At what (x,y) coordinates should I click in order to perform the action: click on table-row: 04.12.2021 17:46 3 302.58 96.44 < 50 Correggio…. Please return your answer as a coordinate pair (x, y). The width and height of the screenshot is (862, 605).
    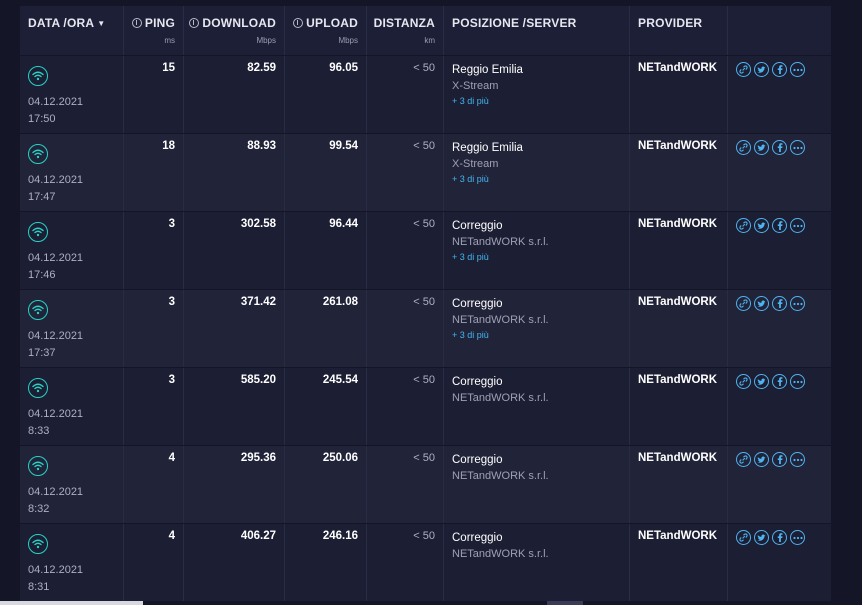
    Looking at the image, I should click on (425, 251).